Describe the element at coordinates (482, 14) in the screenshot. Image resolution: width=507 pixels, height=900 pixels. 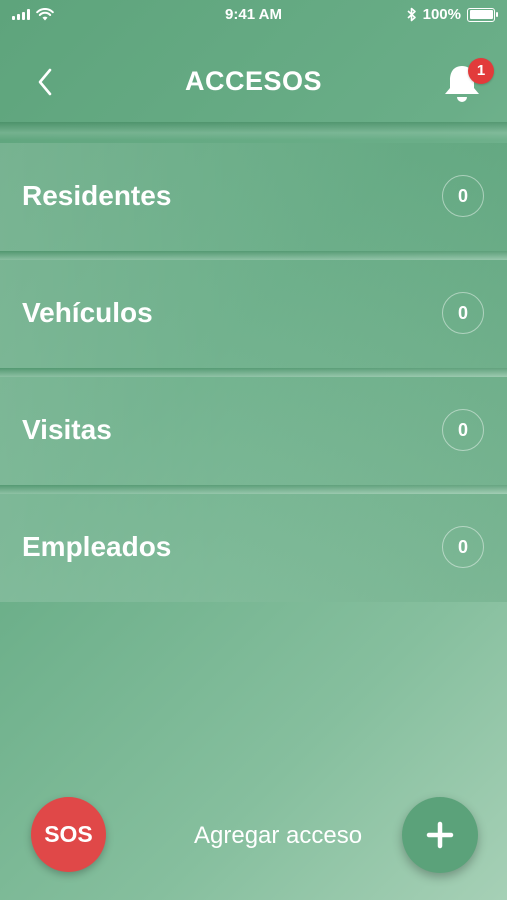
I see `battery-icon` at that location.